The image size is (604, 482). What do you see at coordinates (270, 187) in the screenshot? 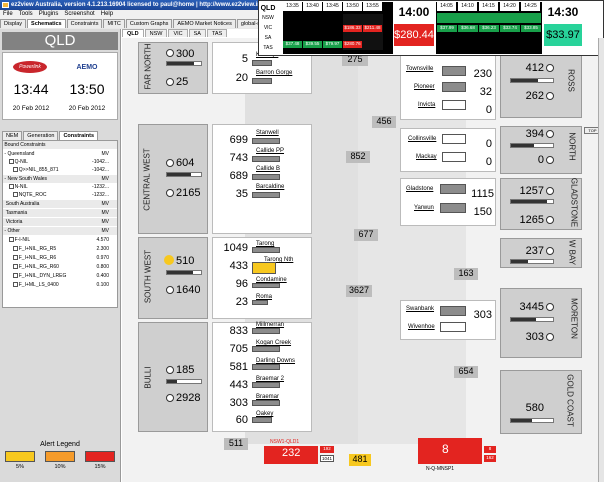
I see `gen-name: Barcaldine` at bounding box center [270, 187].